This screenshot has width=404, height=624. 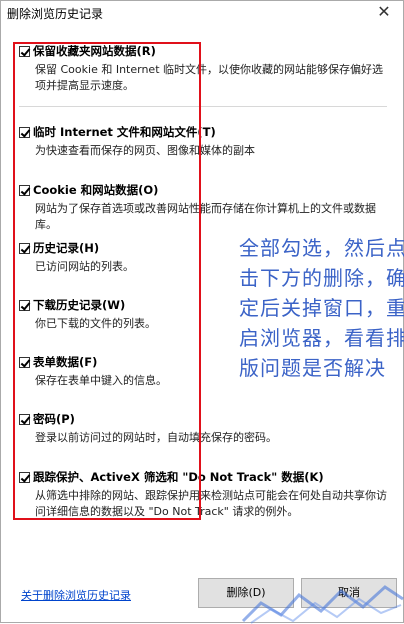 What do you see at coordinates (66, 248) in the screenshot?
I see `option-title: 历史记录(H)` at bounding box center [66, 248].